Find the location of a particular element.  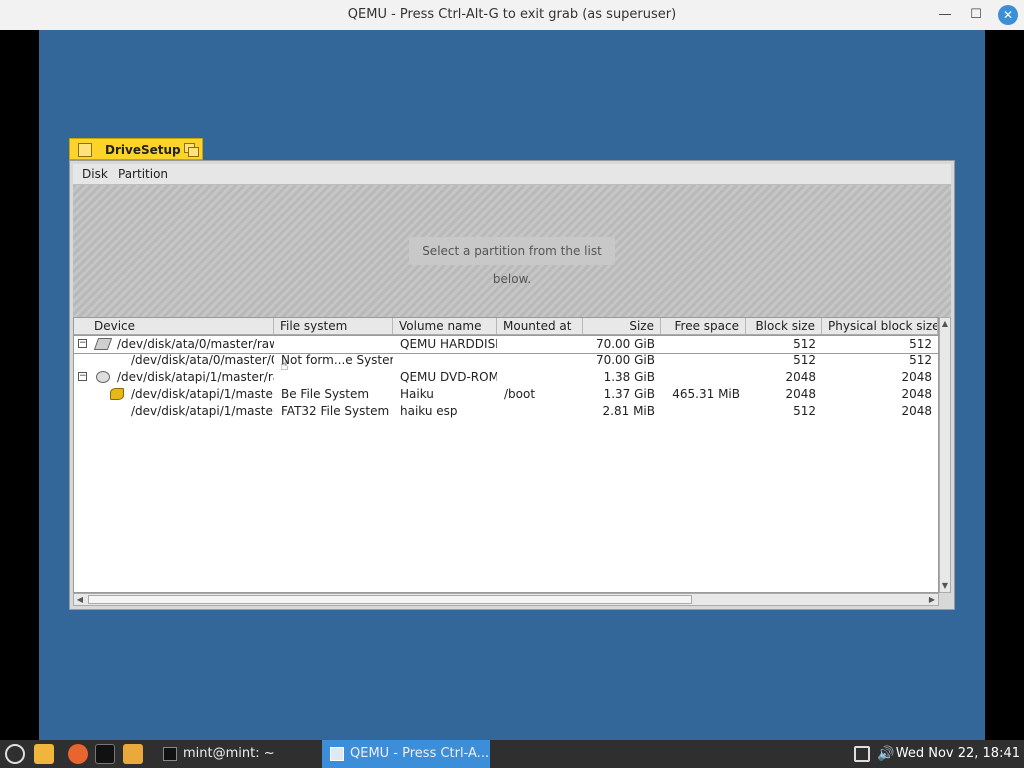

cell-mounted-at: /boot is located at coordinates (520, 394).